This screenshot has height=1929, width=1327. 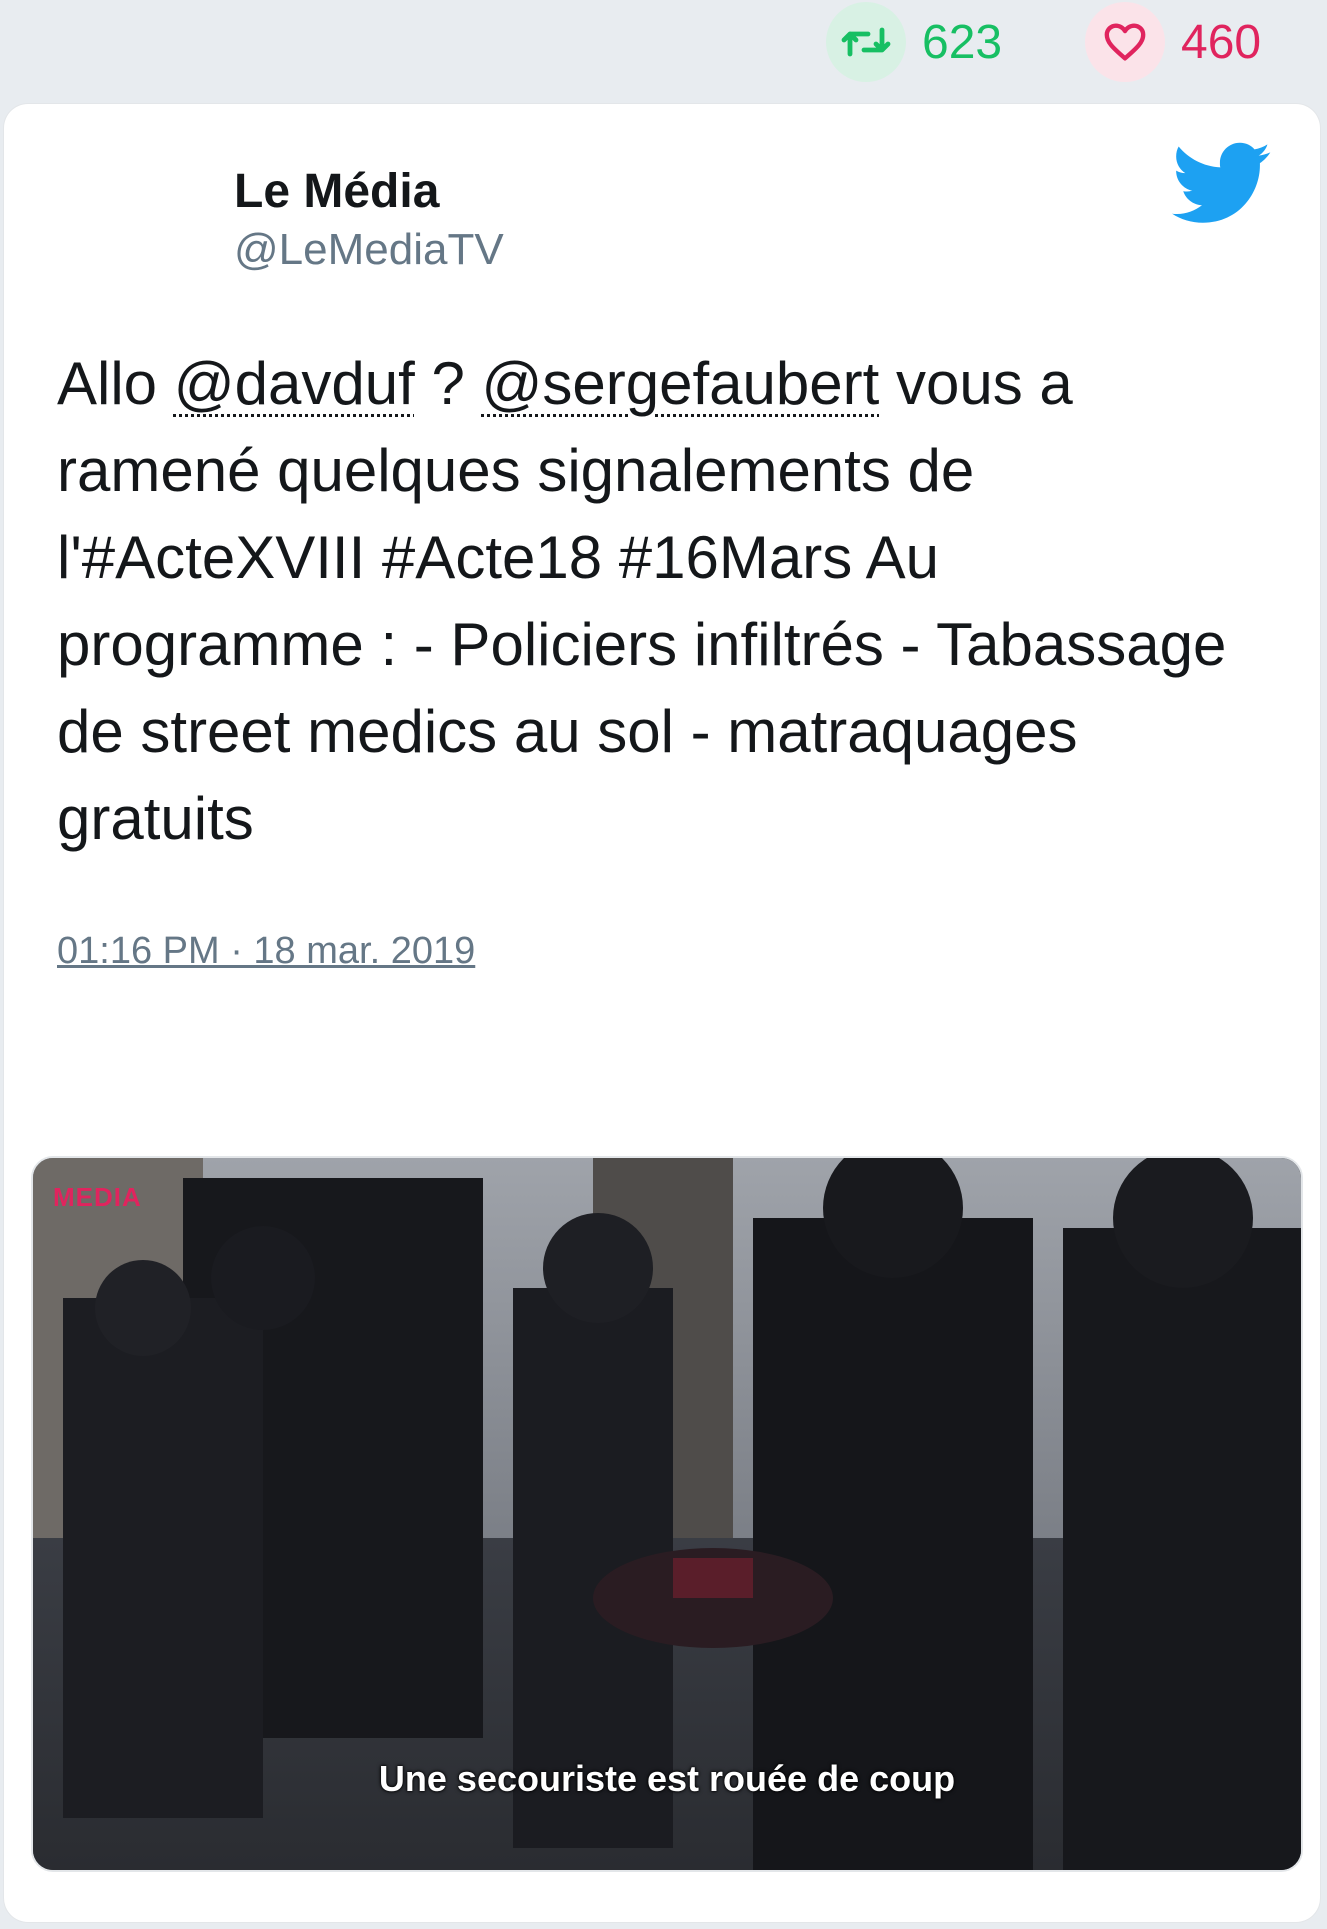 I want to click on video-caption: Une secouriste est rouée de coup, so click(x=667, y=1778).